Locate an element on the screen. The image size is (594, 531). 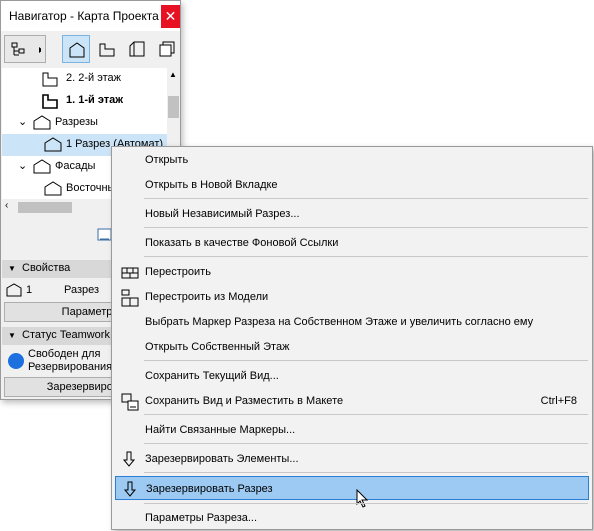
menu-item-label: Открыть is located at coordinates (167, 160).